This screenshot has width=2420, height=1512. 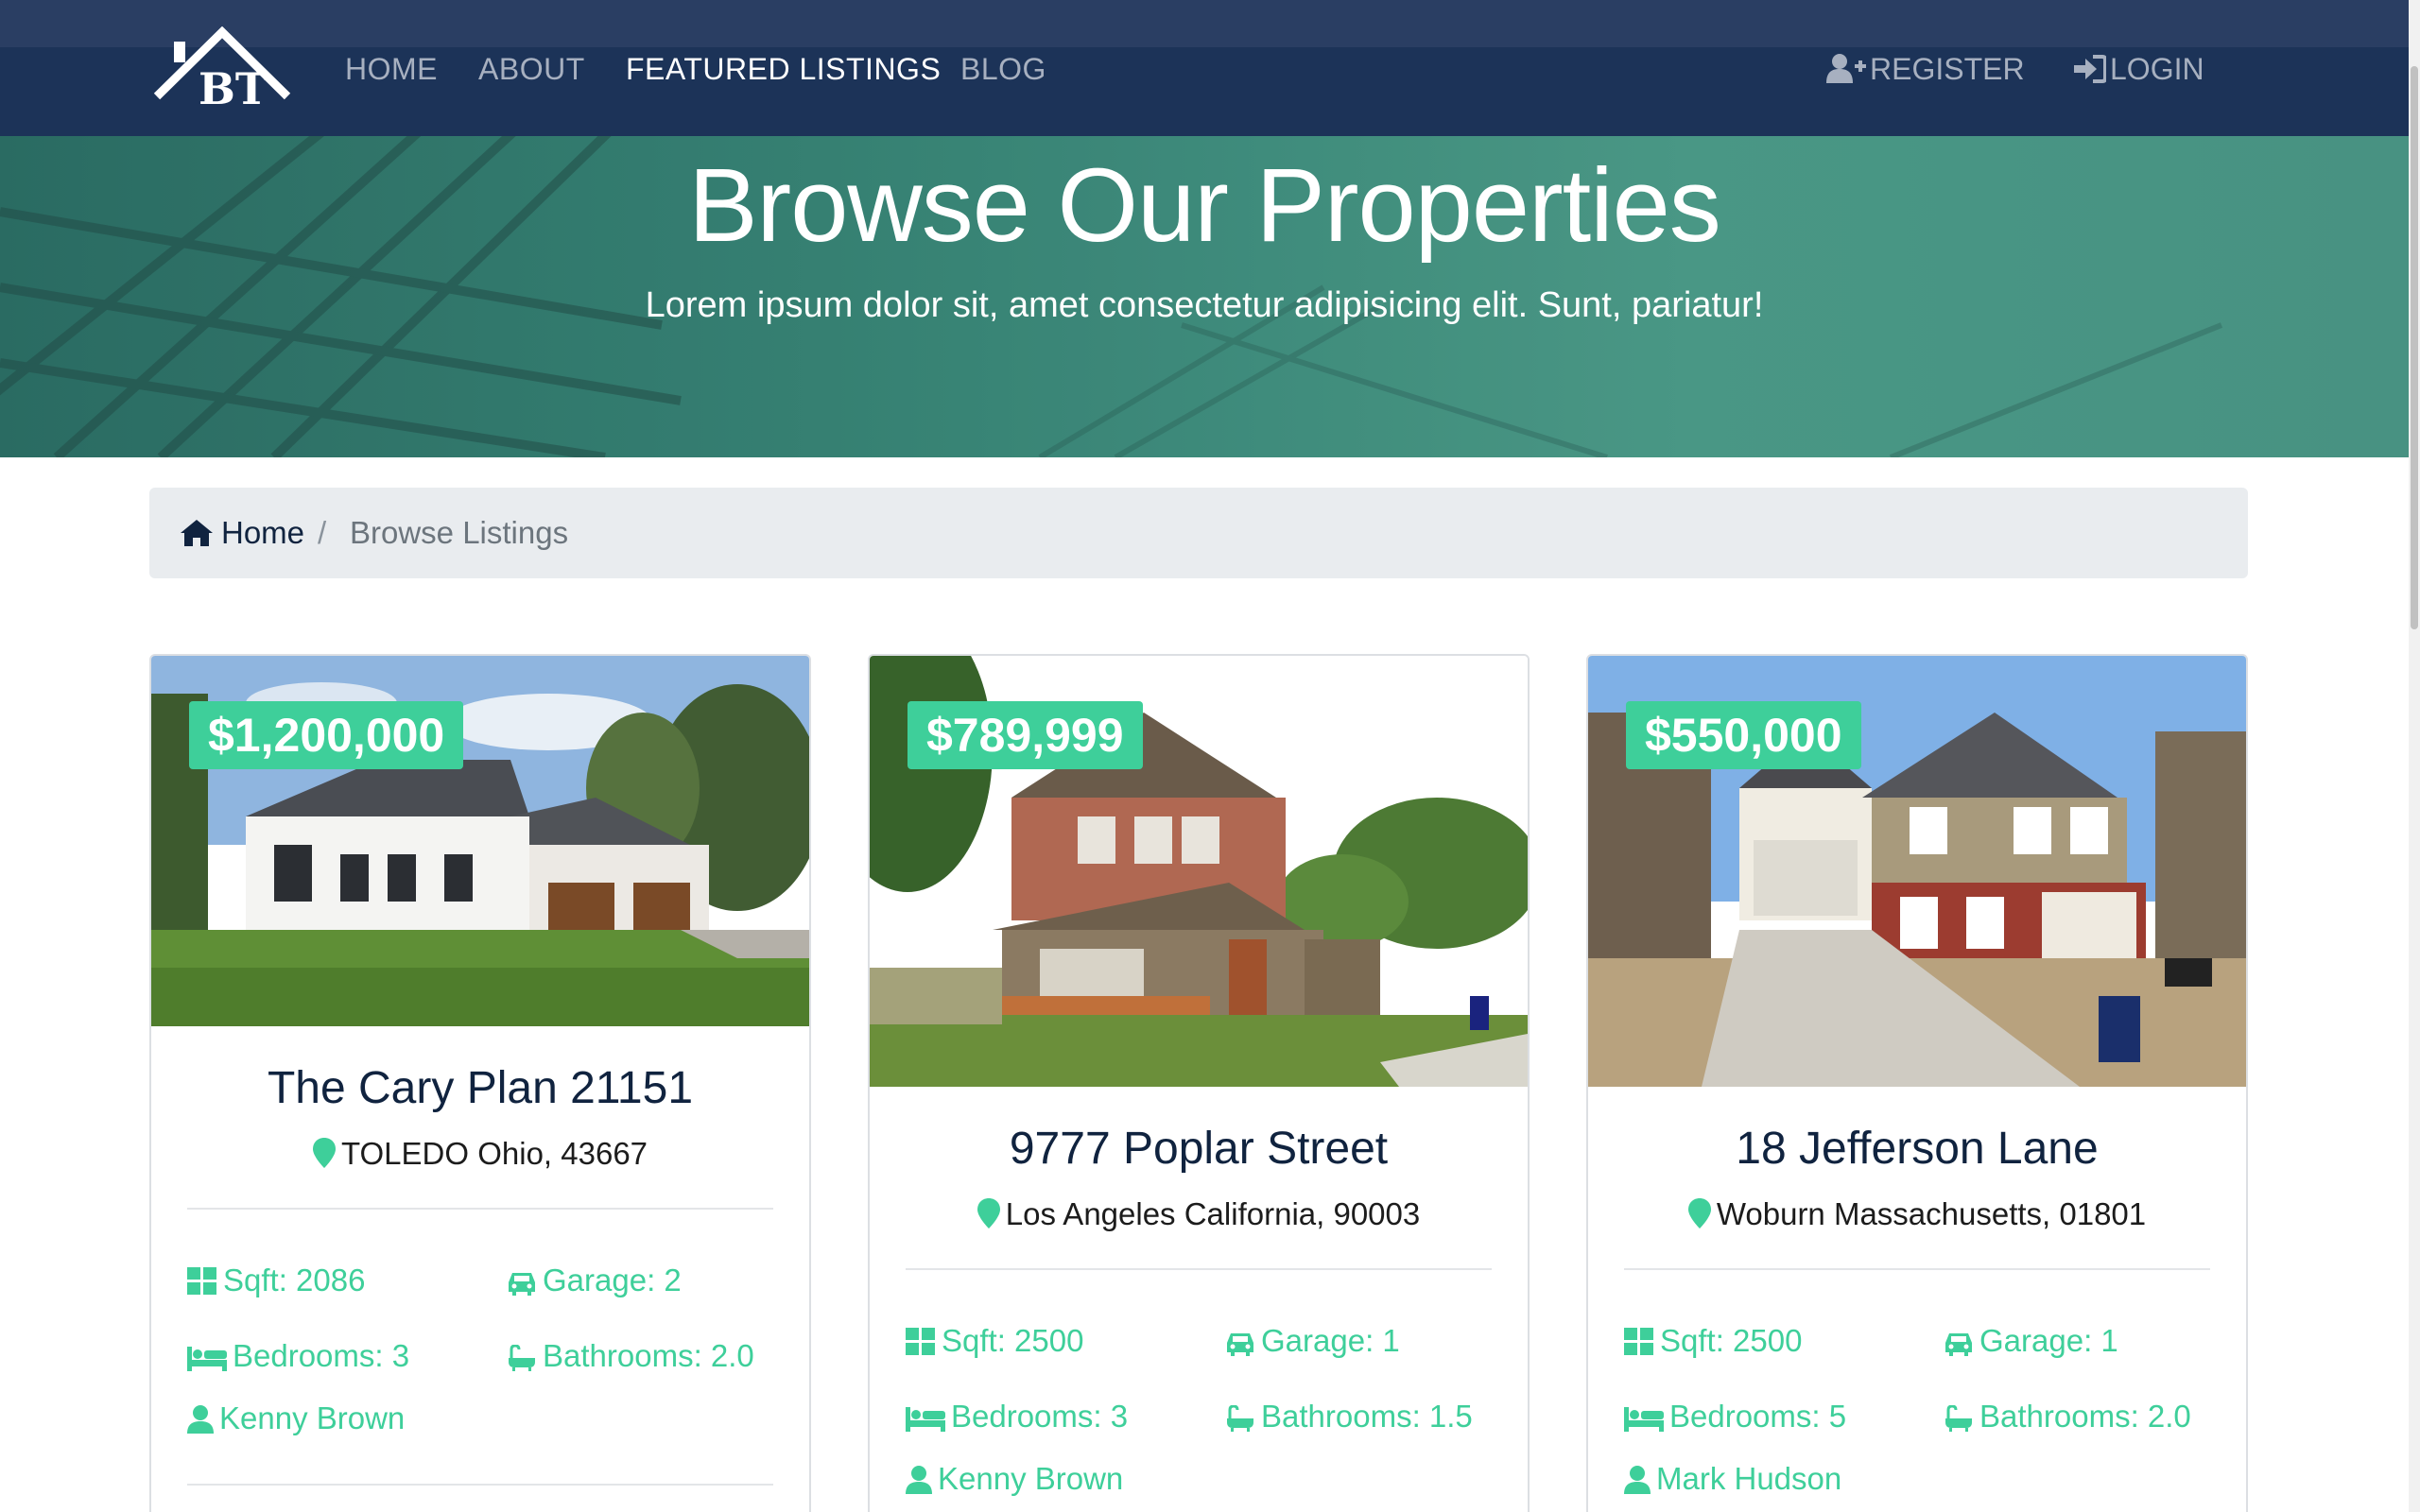 I want to click on location-text: Los Angeles California, 90003, so click(x=1213, y=1213).